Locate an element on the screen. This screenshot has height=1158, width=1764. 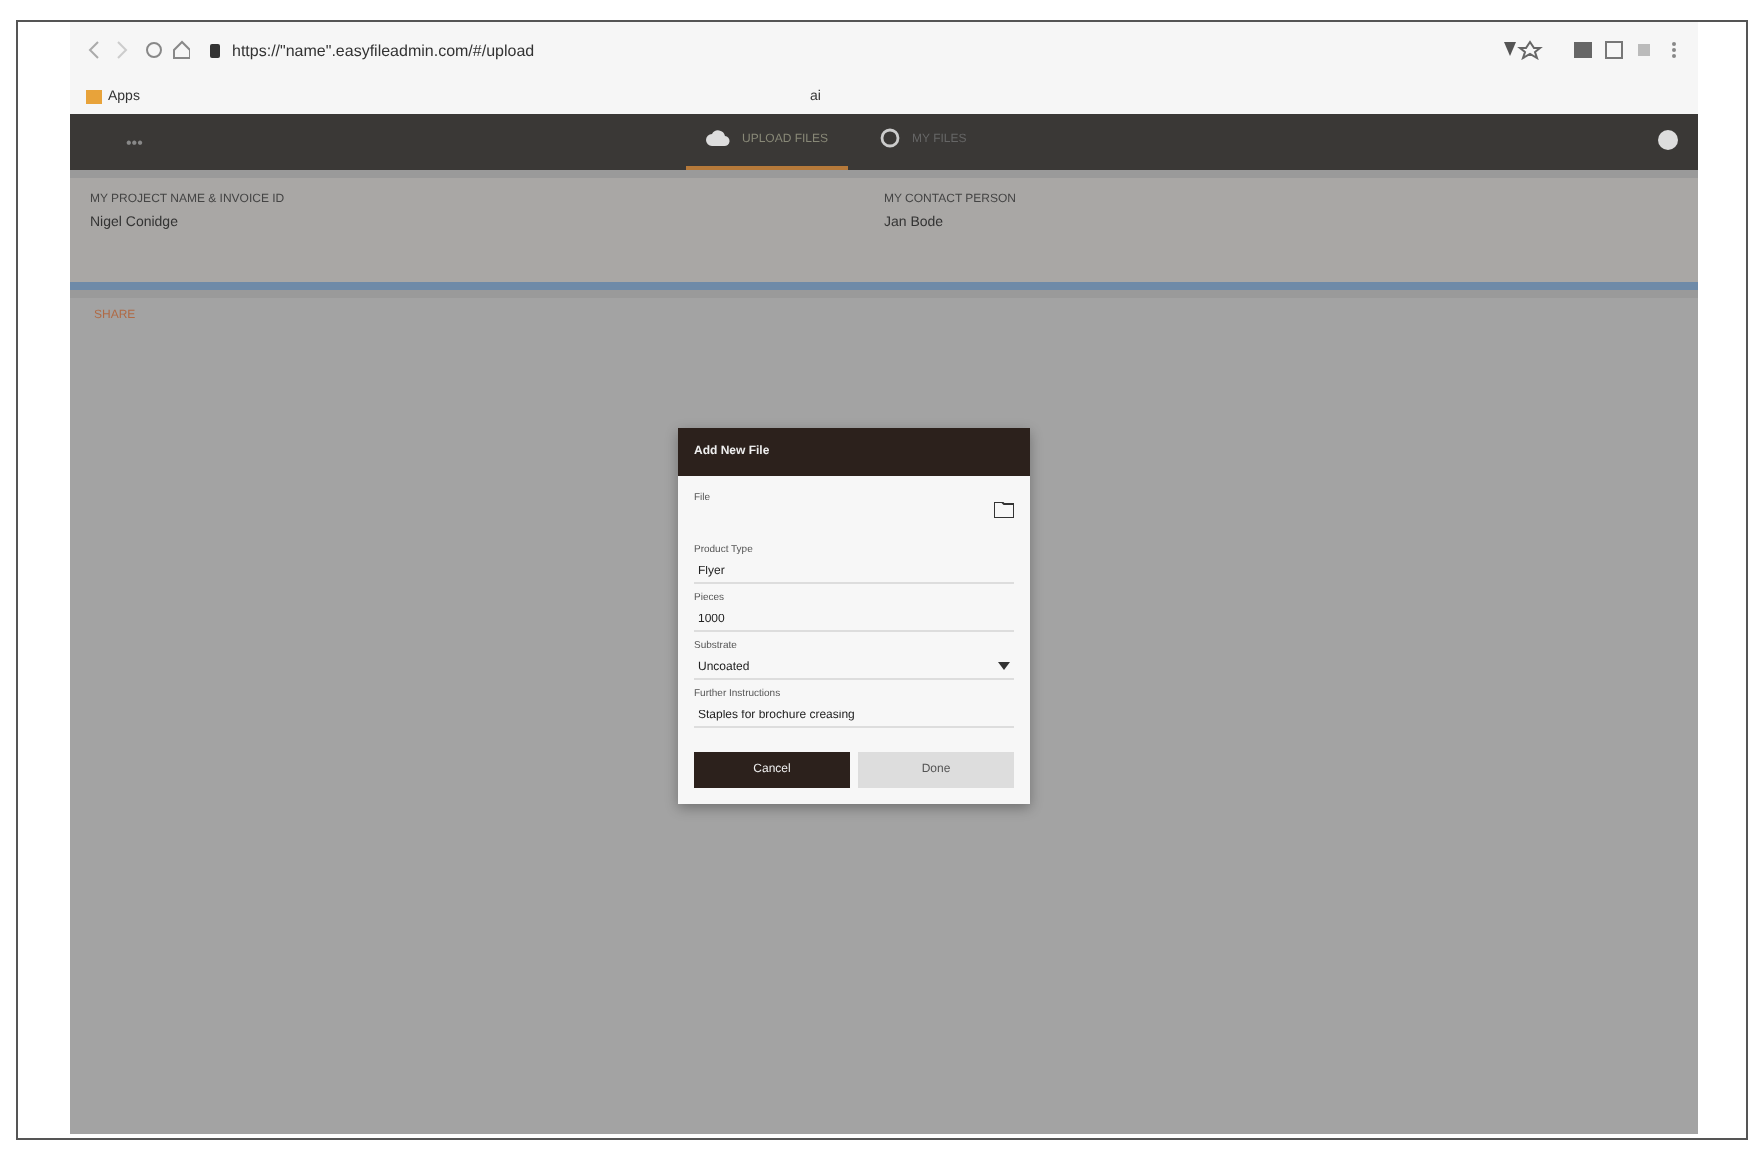
circle-icon is located at coordinates (890, 140).